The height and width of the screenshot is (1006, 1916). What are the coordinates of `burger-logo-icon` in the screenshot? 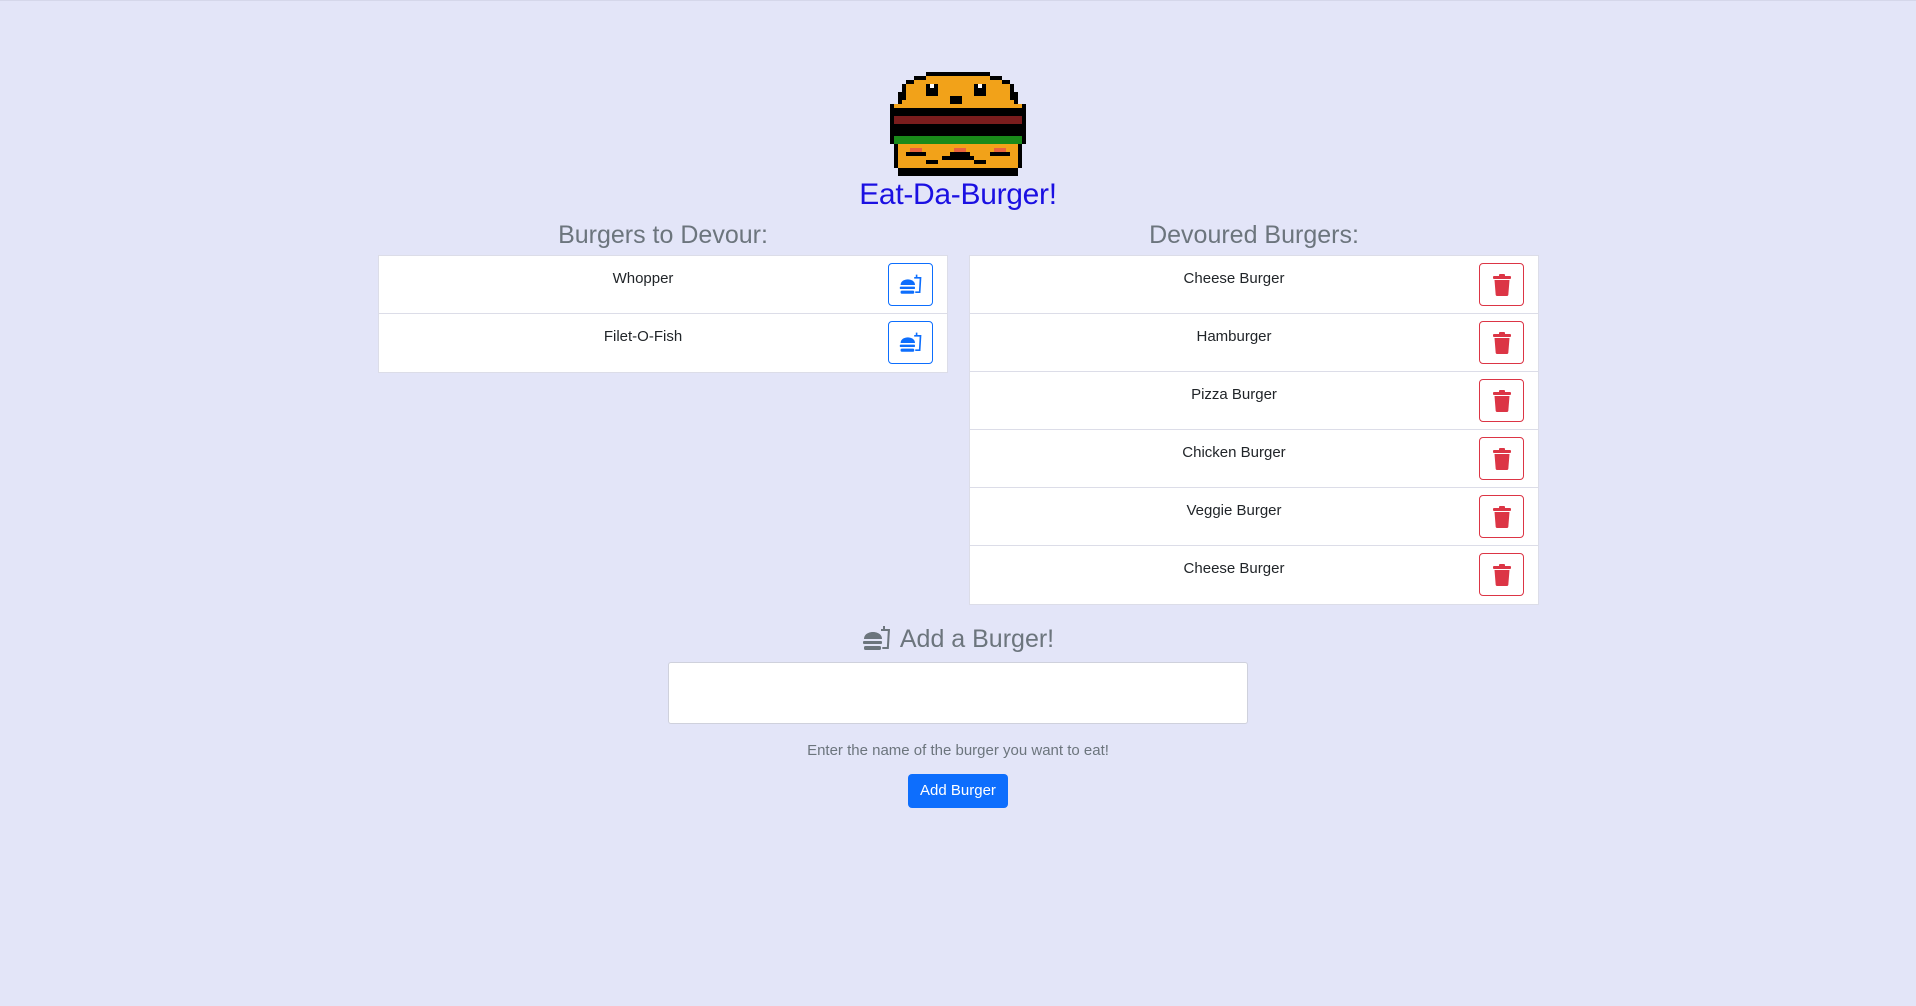 It's located at (958, 124).